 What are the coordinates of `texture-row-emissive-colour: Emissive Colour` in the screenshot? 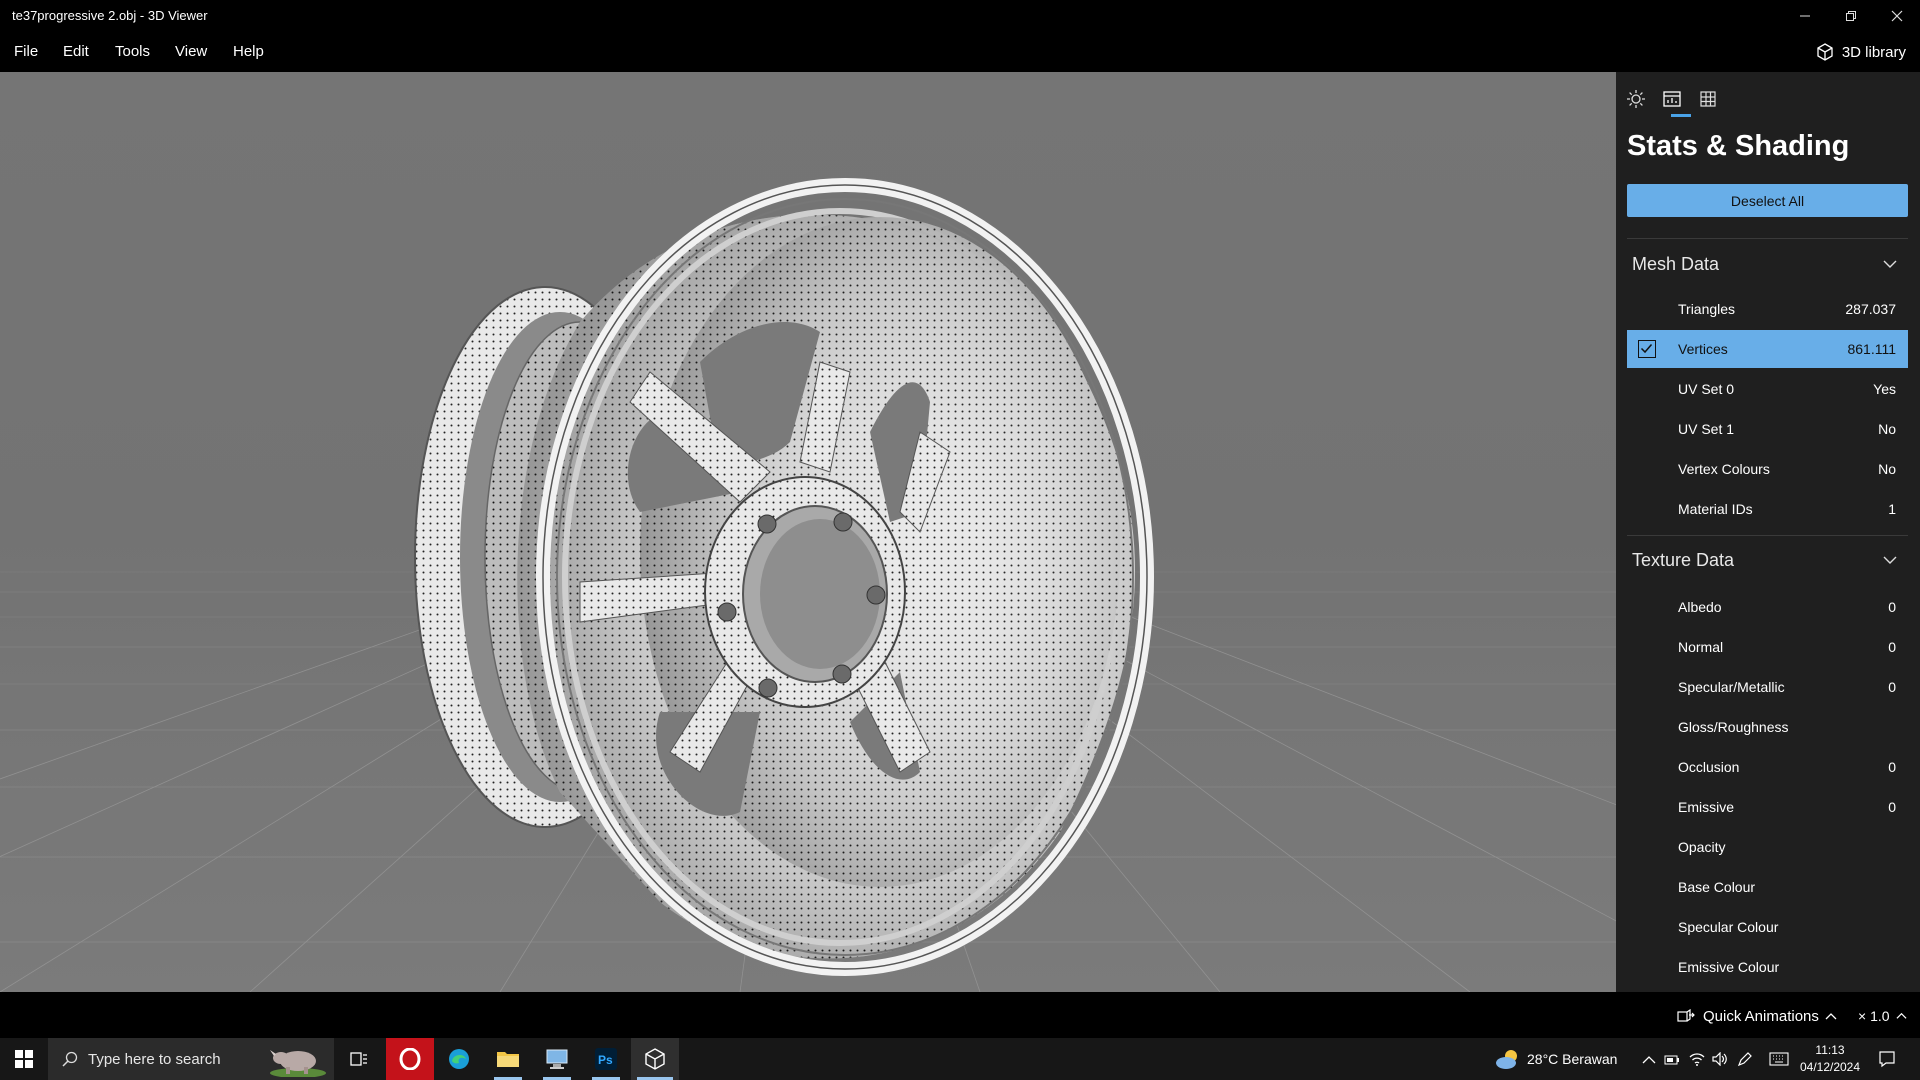 It's located at (1767, 967).